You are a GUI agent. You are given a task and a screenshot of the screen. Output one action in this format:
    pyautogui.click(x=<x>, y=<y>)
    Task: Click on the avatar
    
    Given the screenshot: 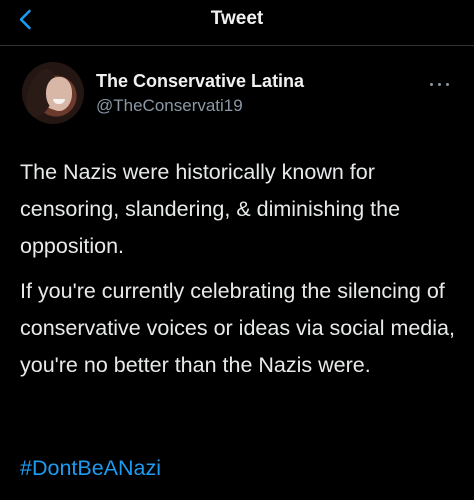 What is the action you would take?
    pyautogui.click(x=53, y=93)
    